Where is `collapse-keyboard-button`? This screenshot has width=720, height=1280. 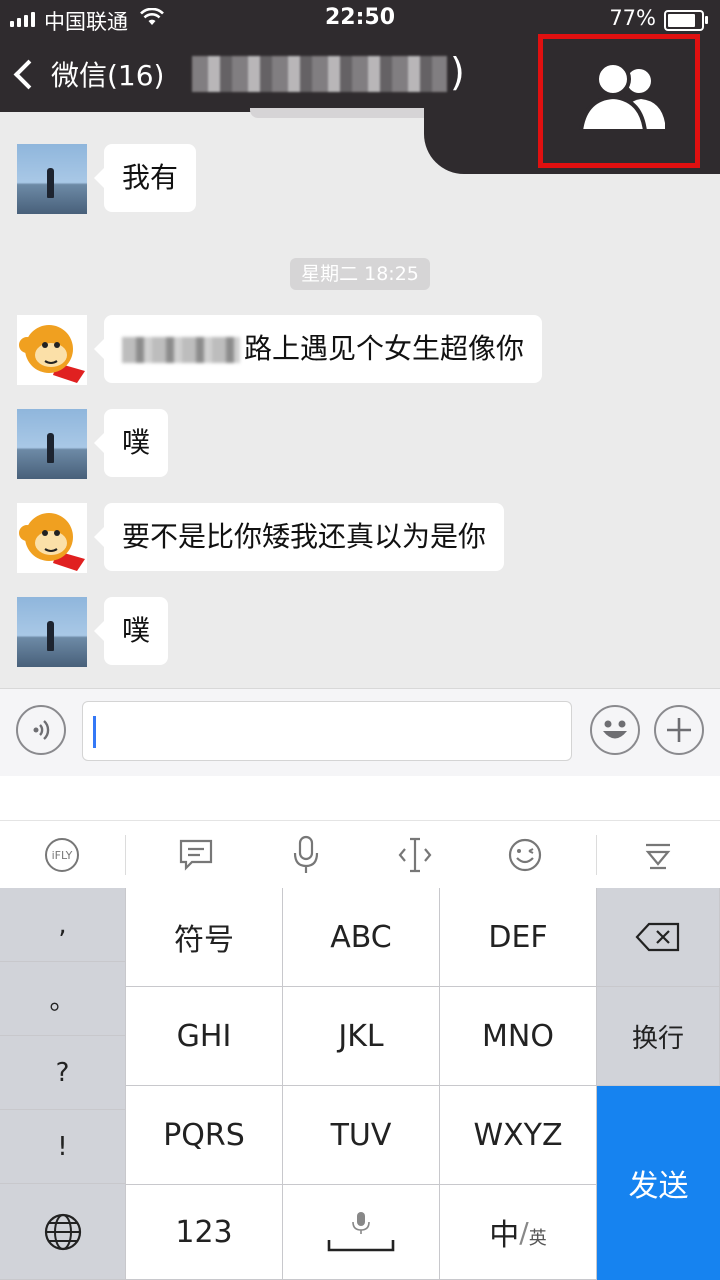
collapse-keyboard-button is located at coordinates (658, 855).